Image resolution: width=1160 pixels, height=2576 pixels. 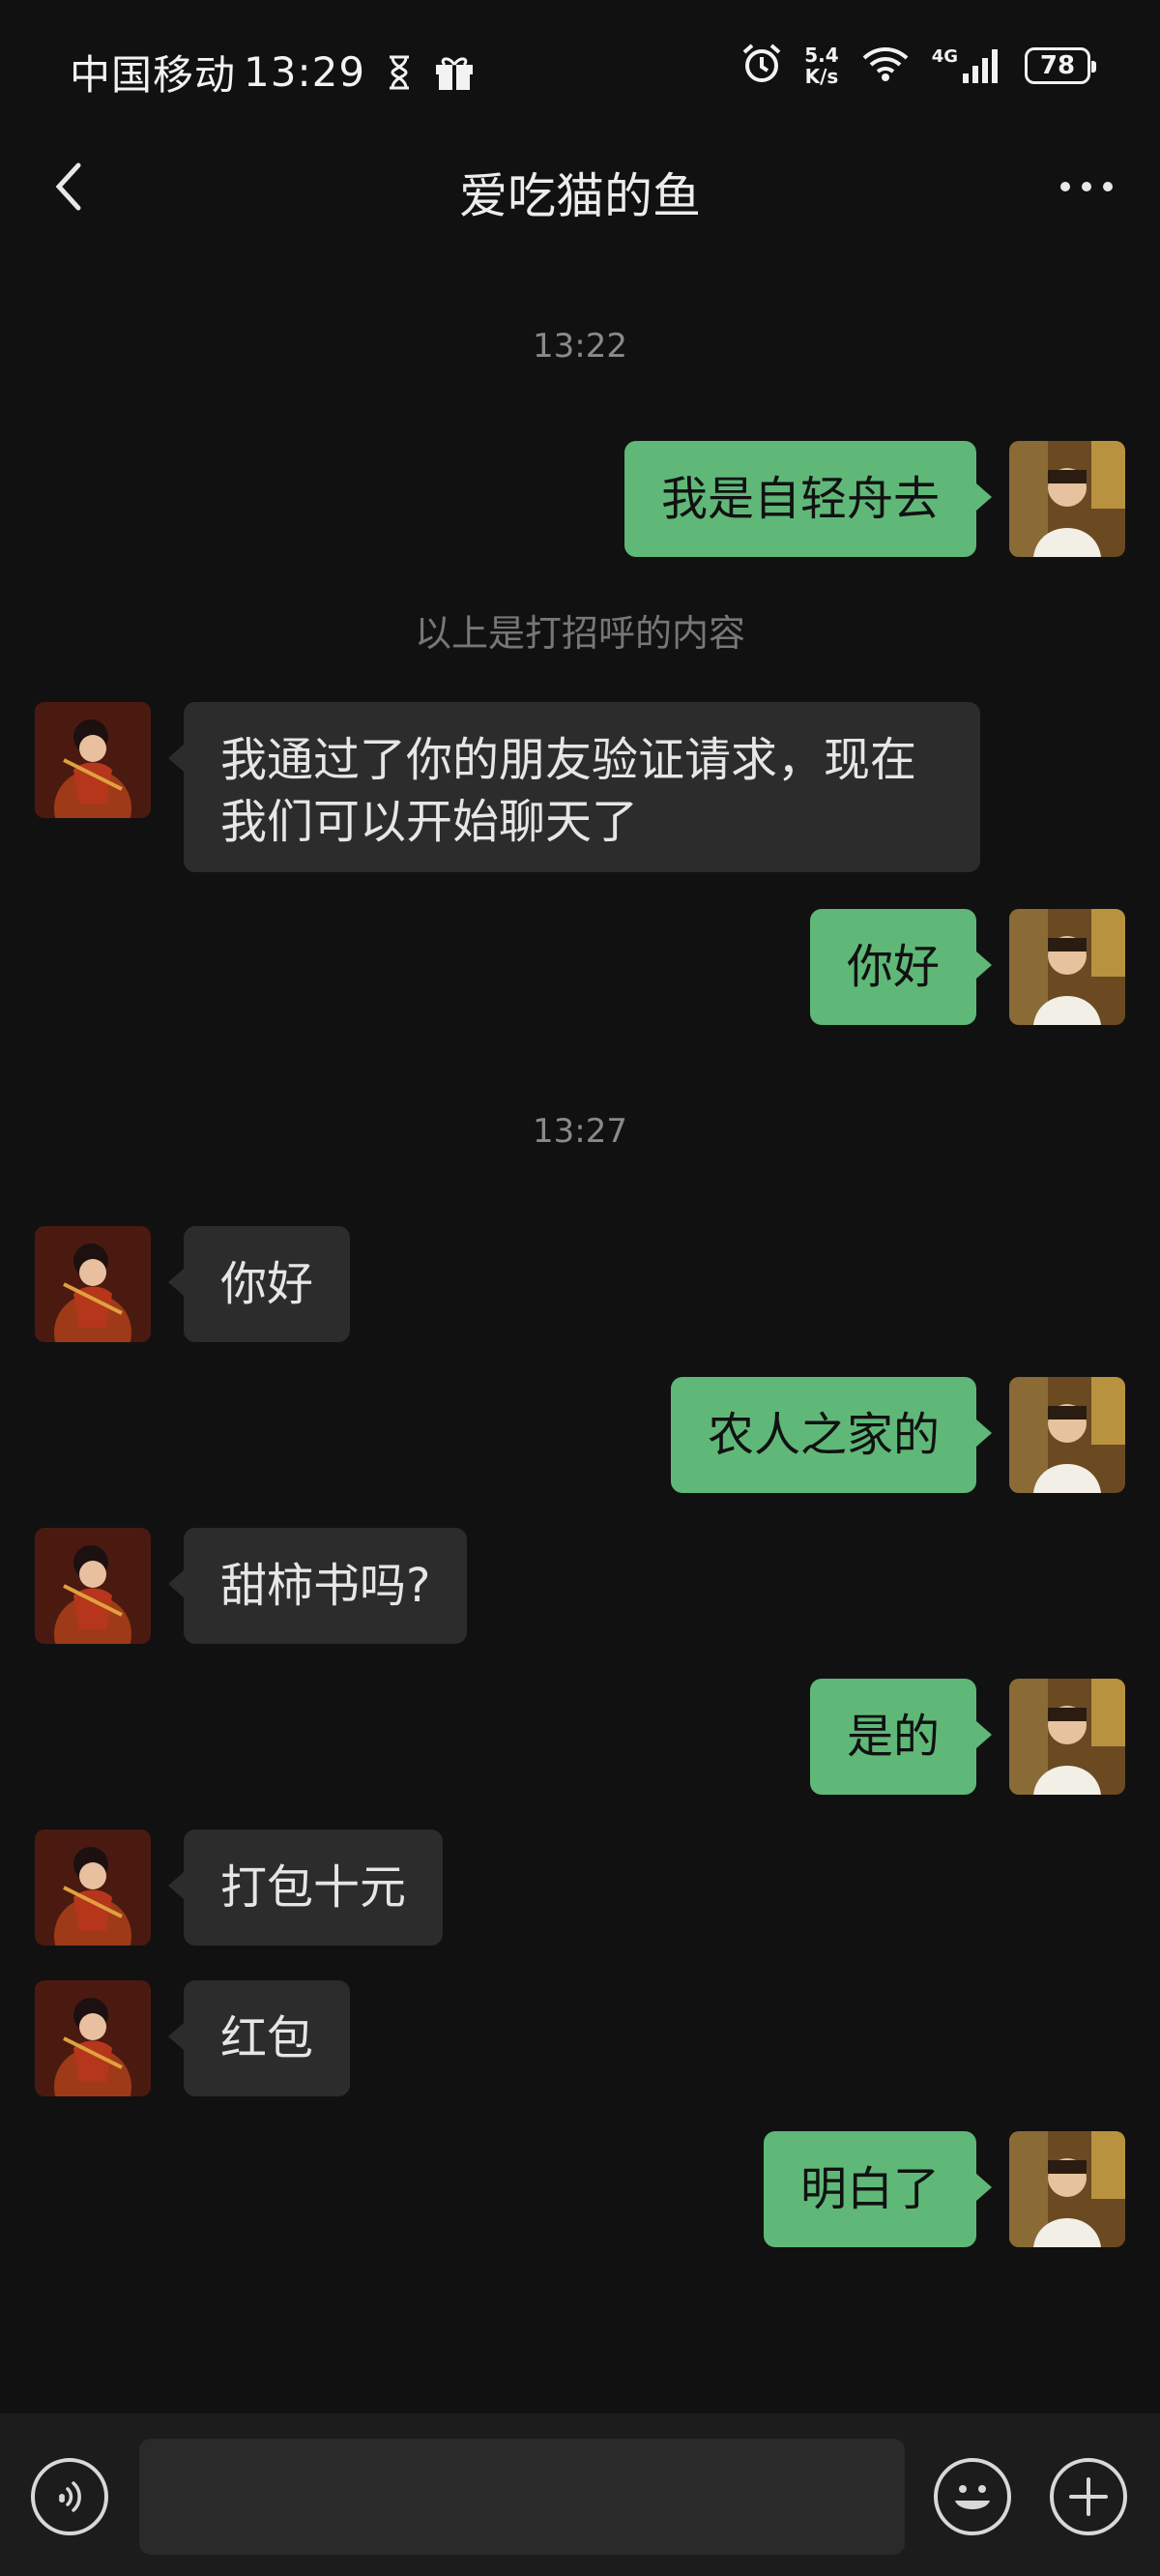 What do you see at coordinates (822, 55) in the screenshot?
I see `net-speed-value: 5.4` at bounding box center [822, 55].